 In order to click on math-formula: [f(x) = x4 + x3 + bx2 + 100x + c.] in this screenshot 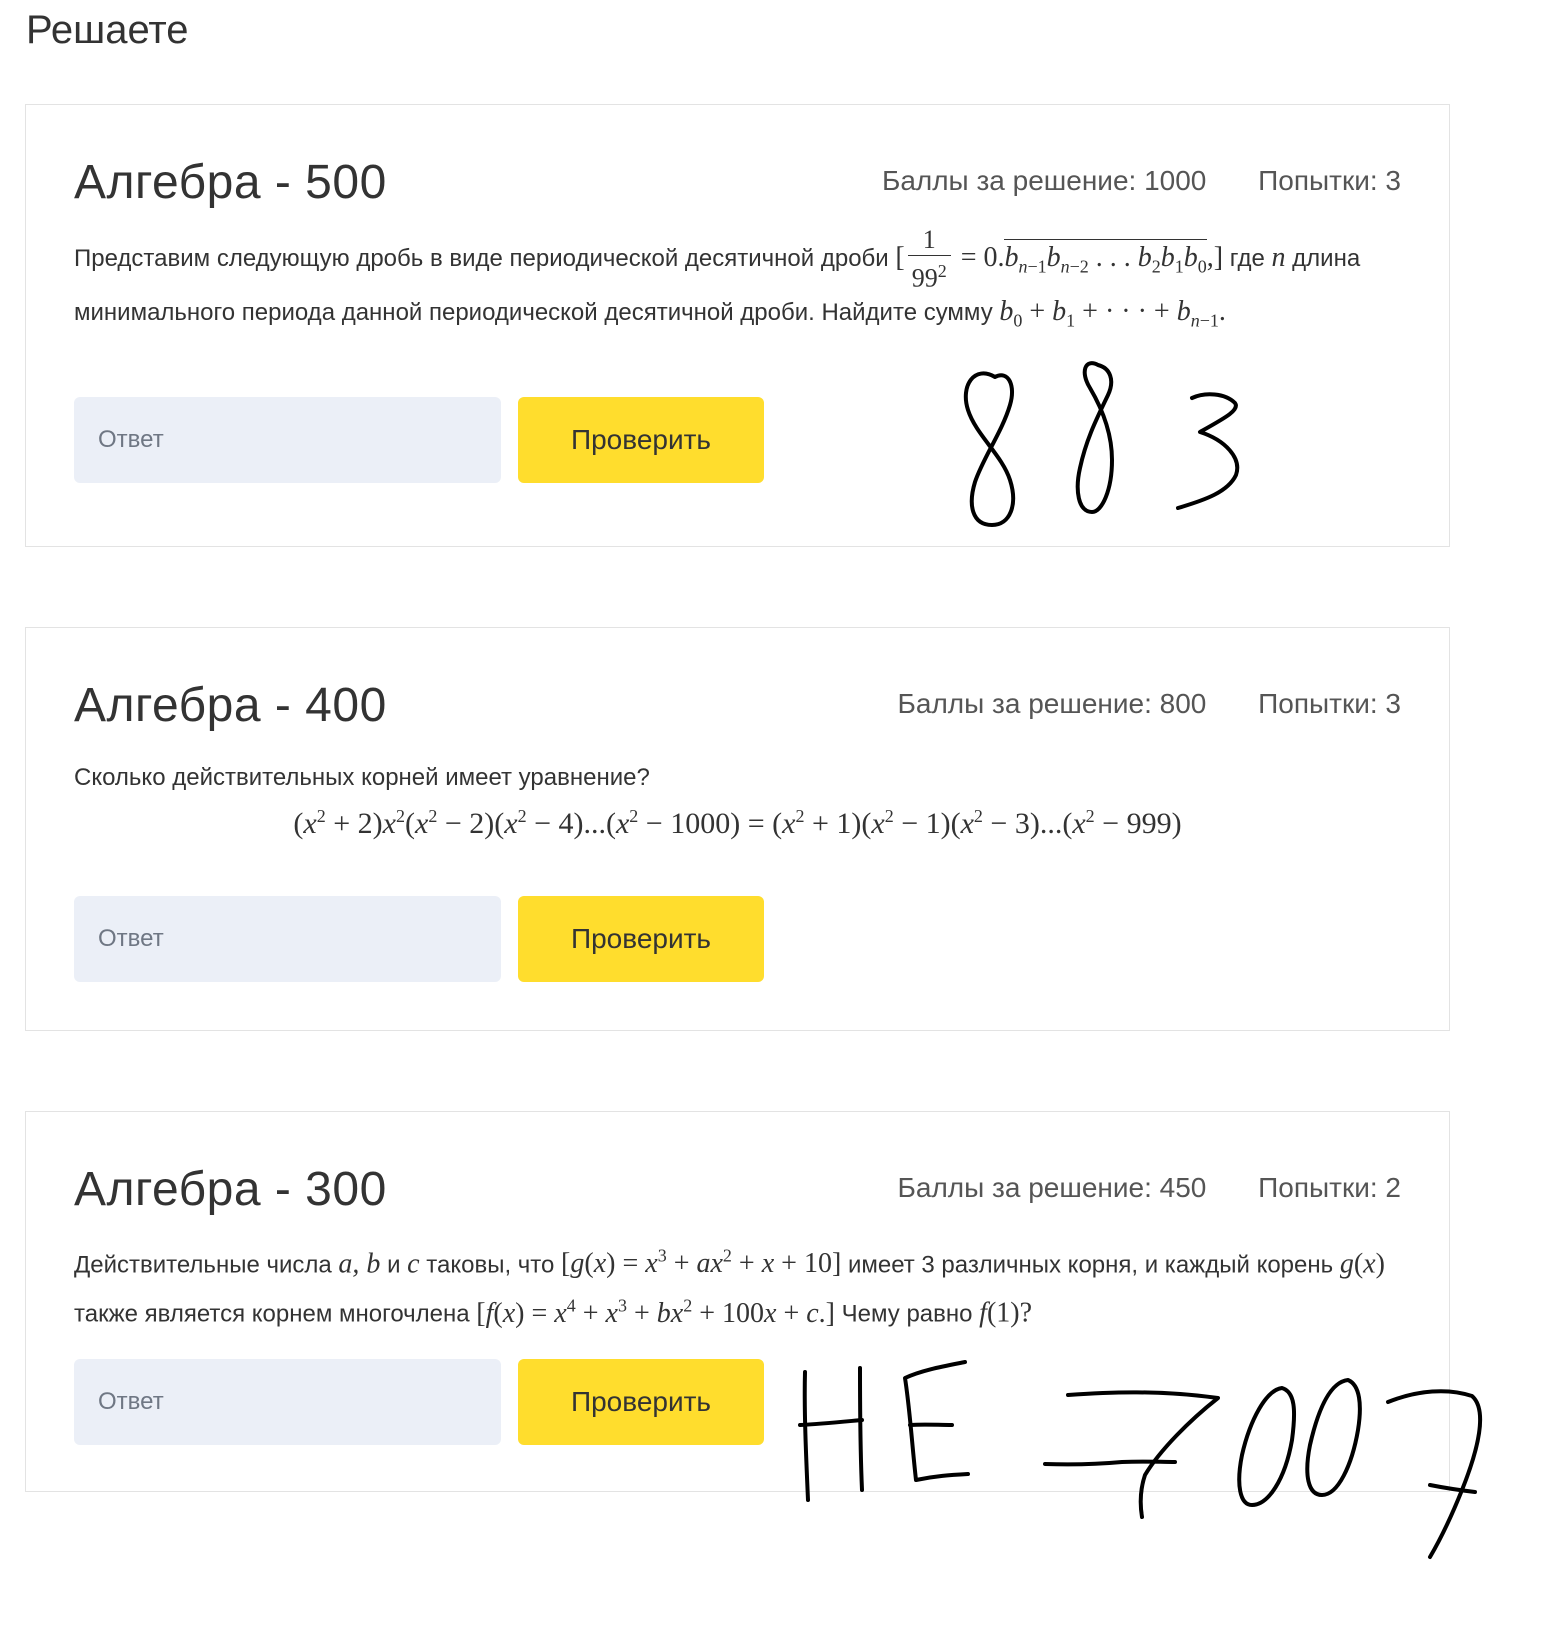, I will do `click(655, 1312)`.